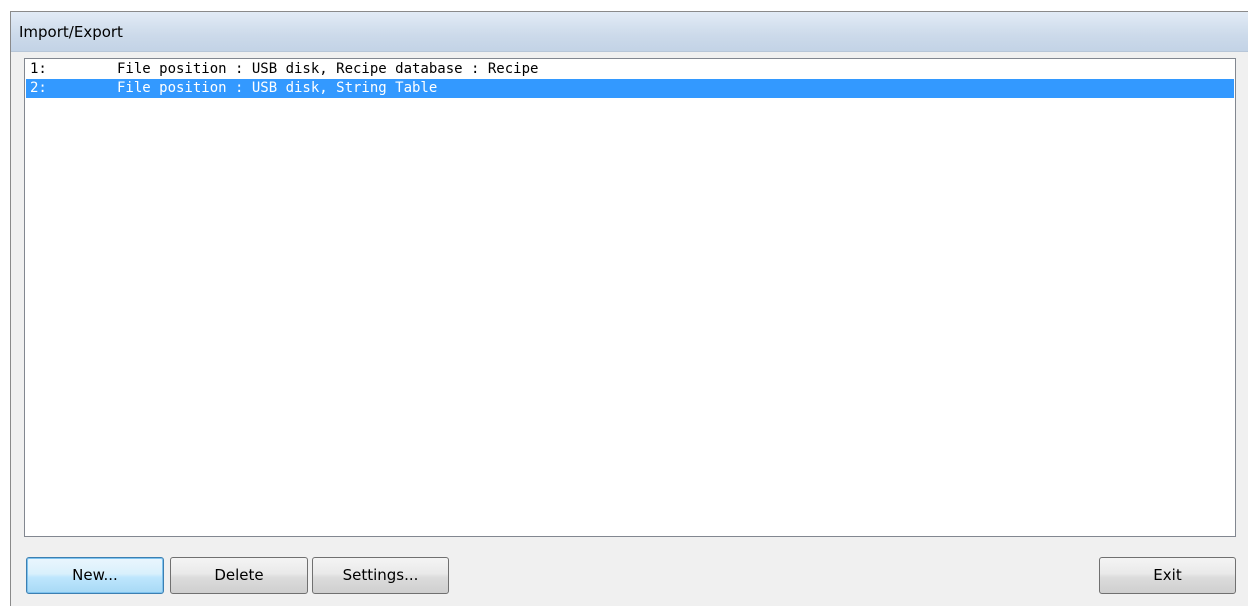 Image resolution: width=1248 pixels, height=606 pixels. I want to click on list-item-index: 1:, so click(38, 69).